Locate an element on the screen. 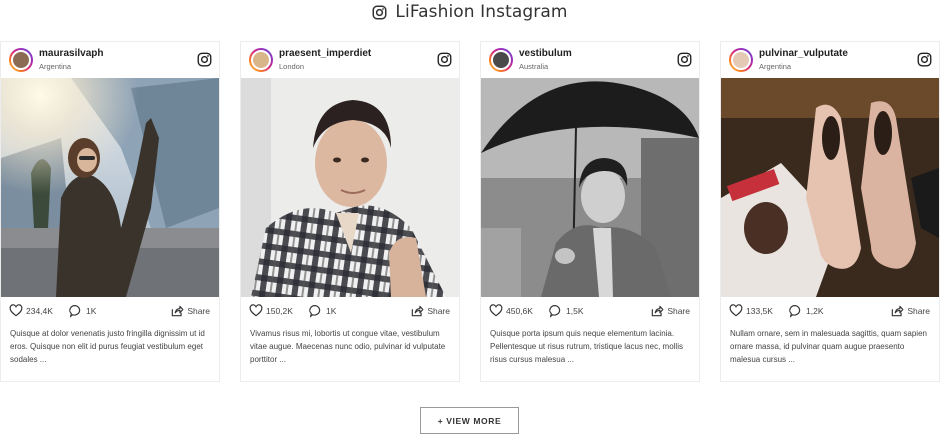  post-location: Australia is located at coordinates (534, 66).